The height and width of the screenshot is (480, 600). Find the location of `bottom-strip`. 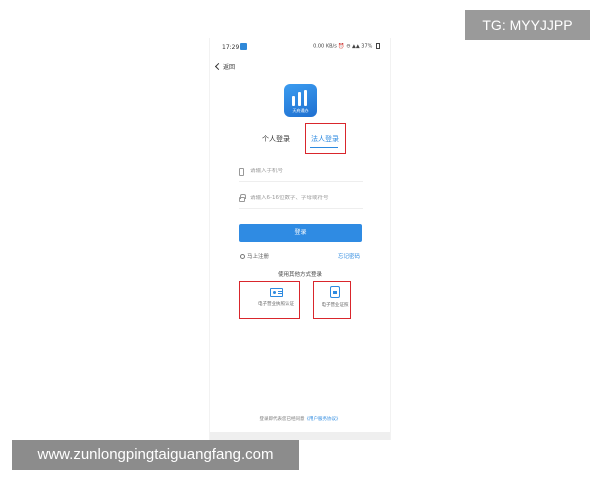

bottom-strip is located at coordinates (300, 436).